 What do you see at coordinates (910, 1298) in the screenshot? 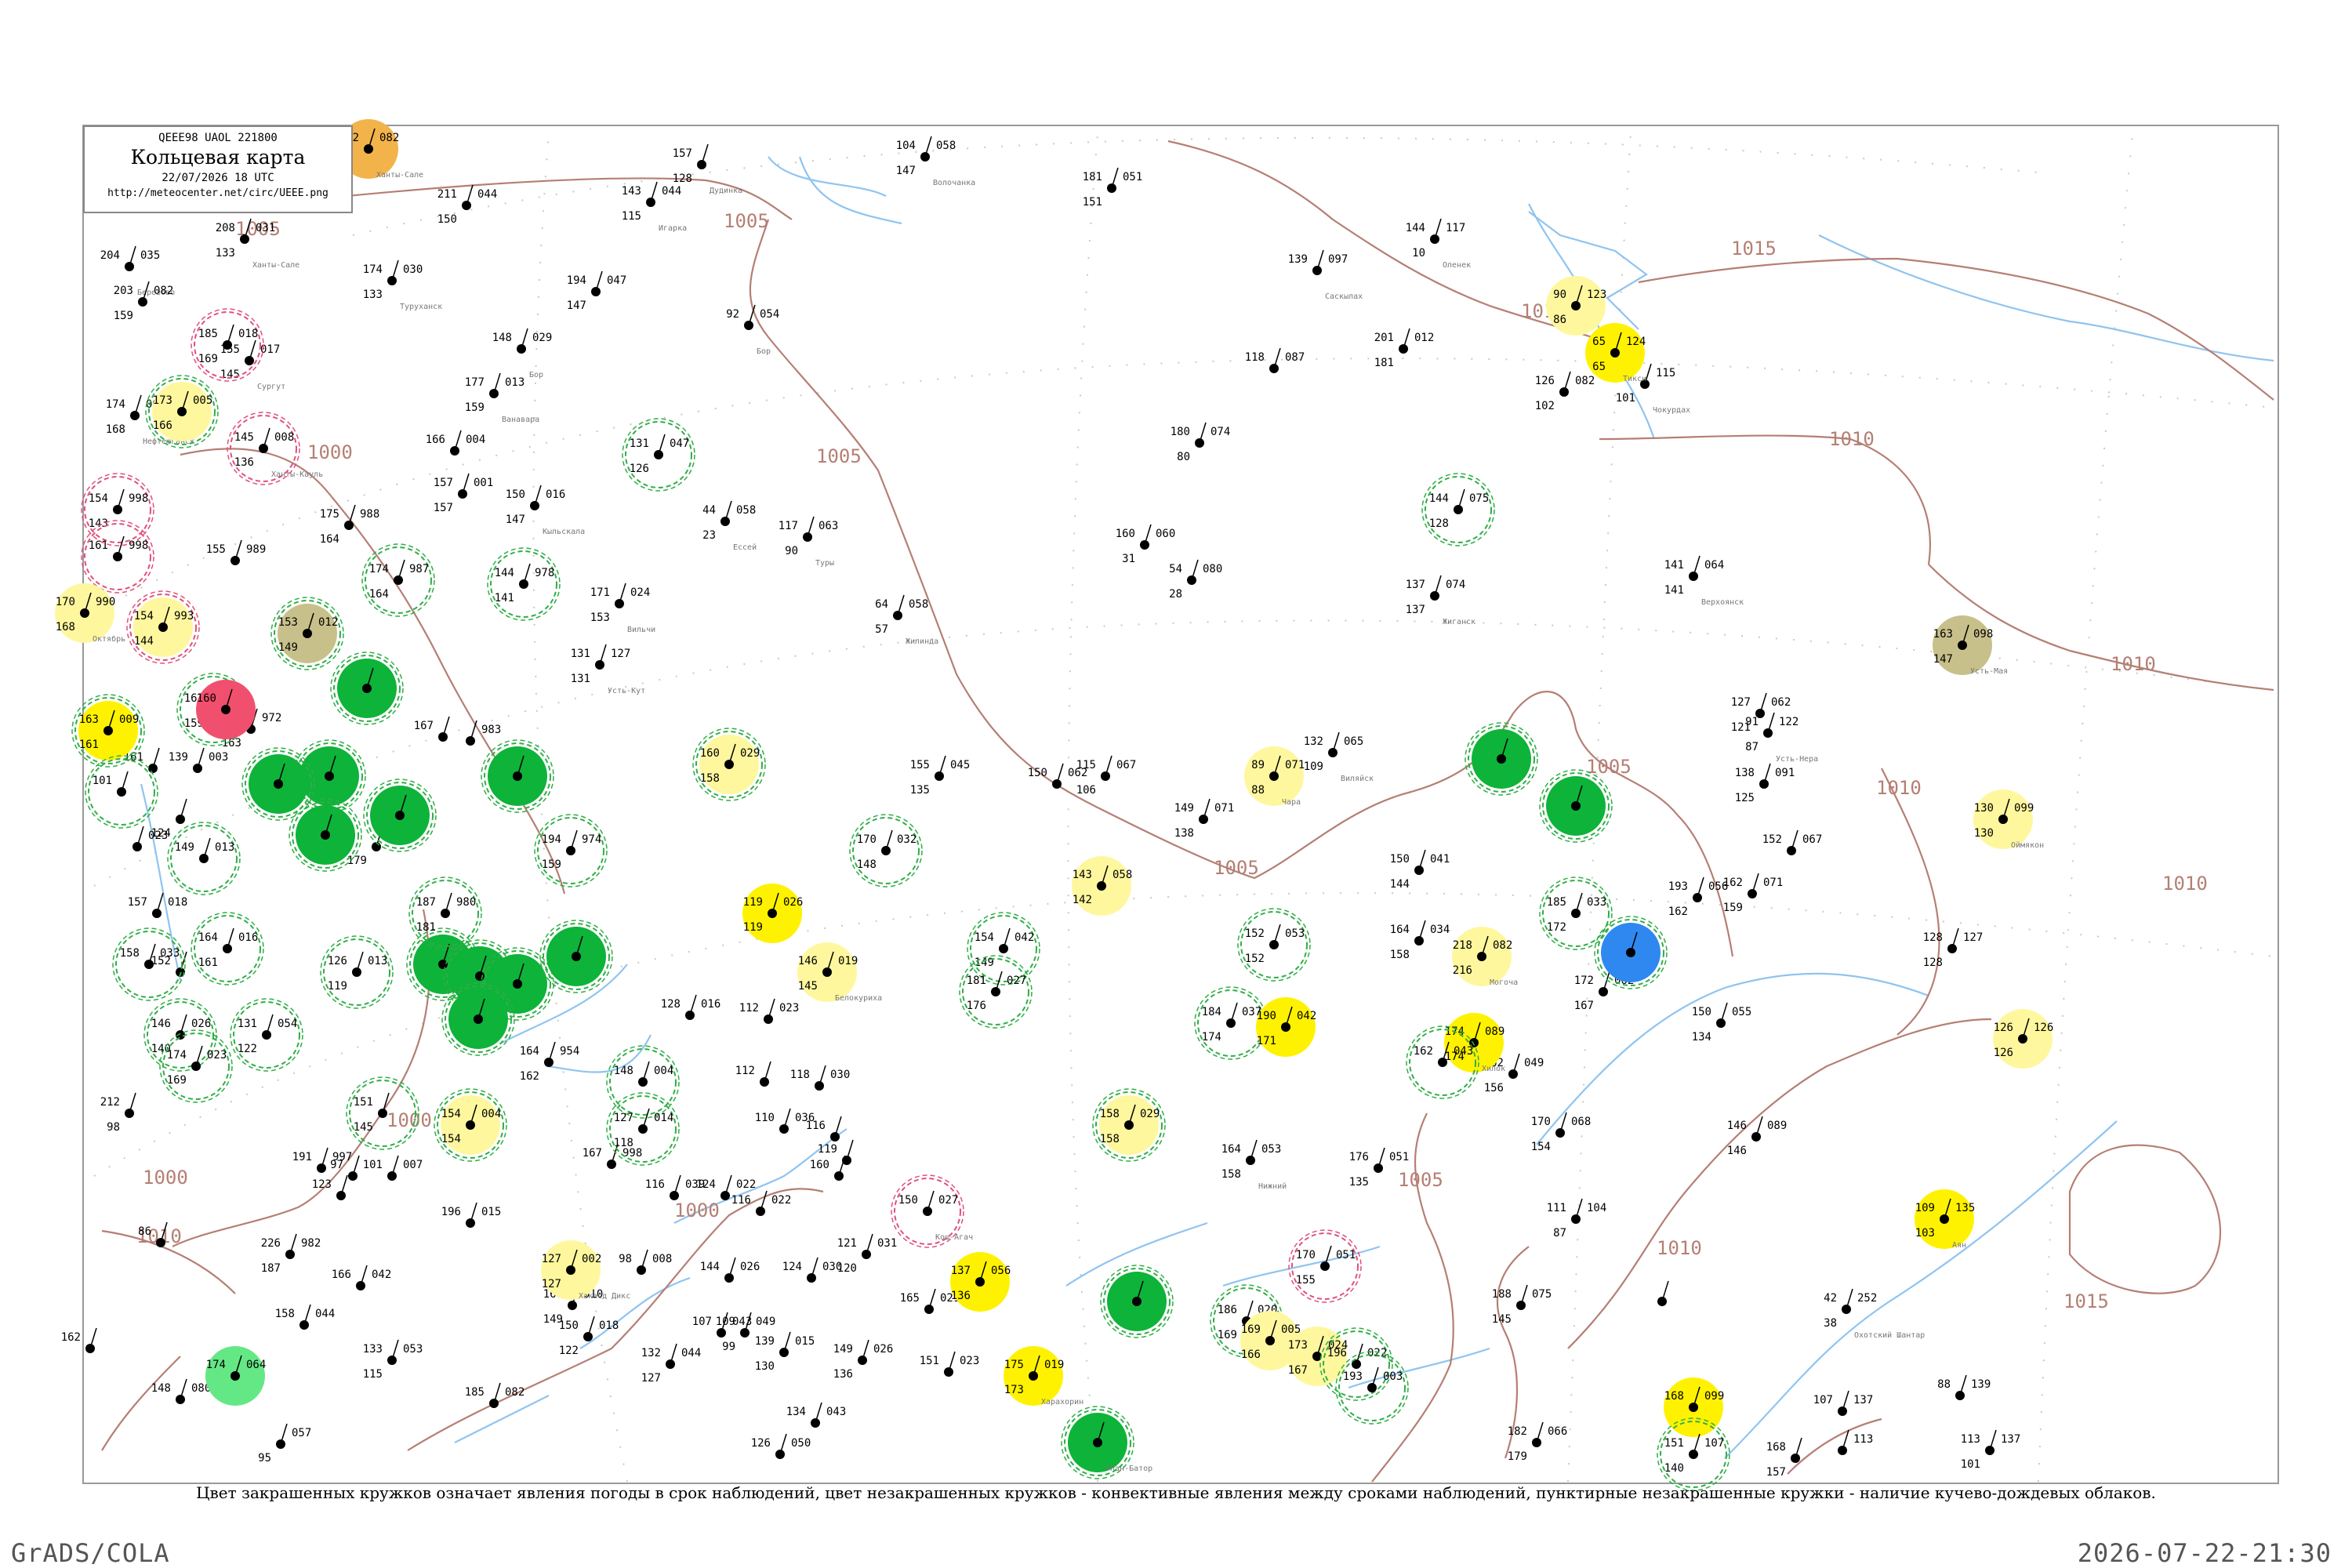
I see `temperature-label: 165` at bounding box center [910, 1298].